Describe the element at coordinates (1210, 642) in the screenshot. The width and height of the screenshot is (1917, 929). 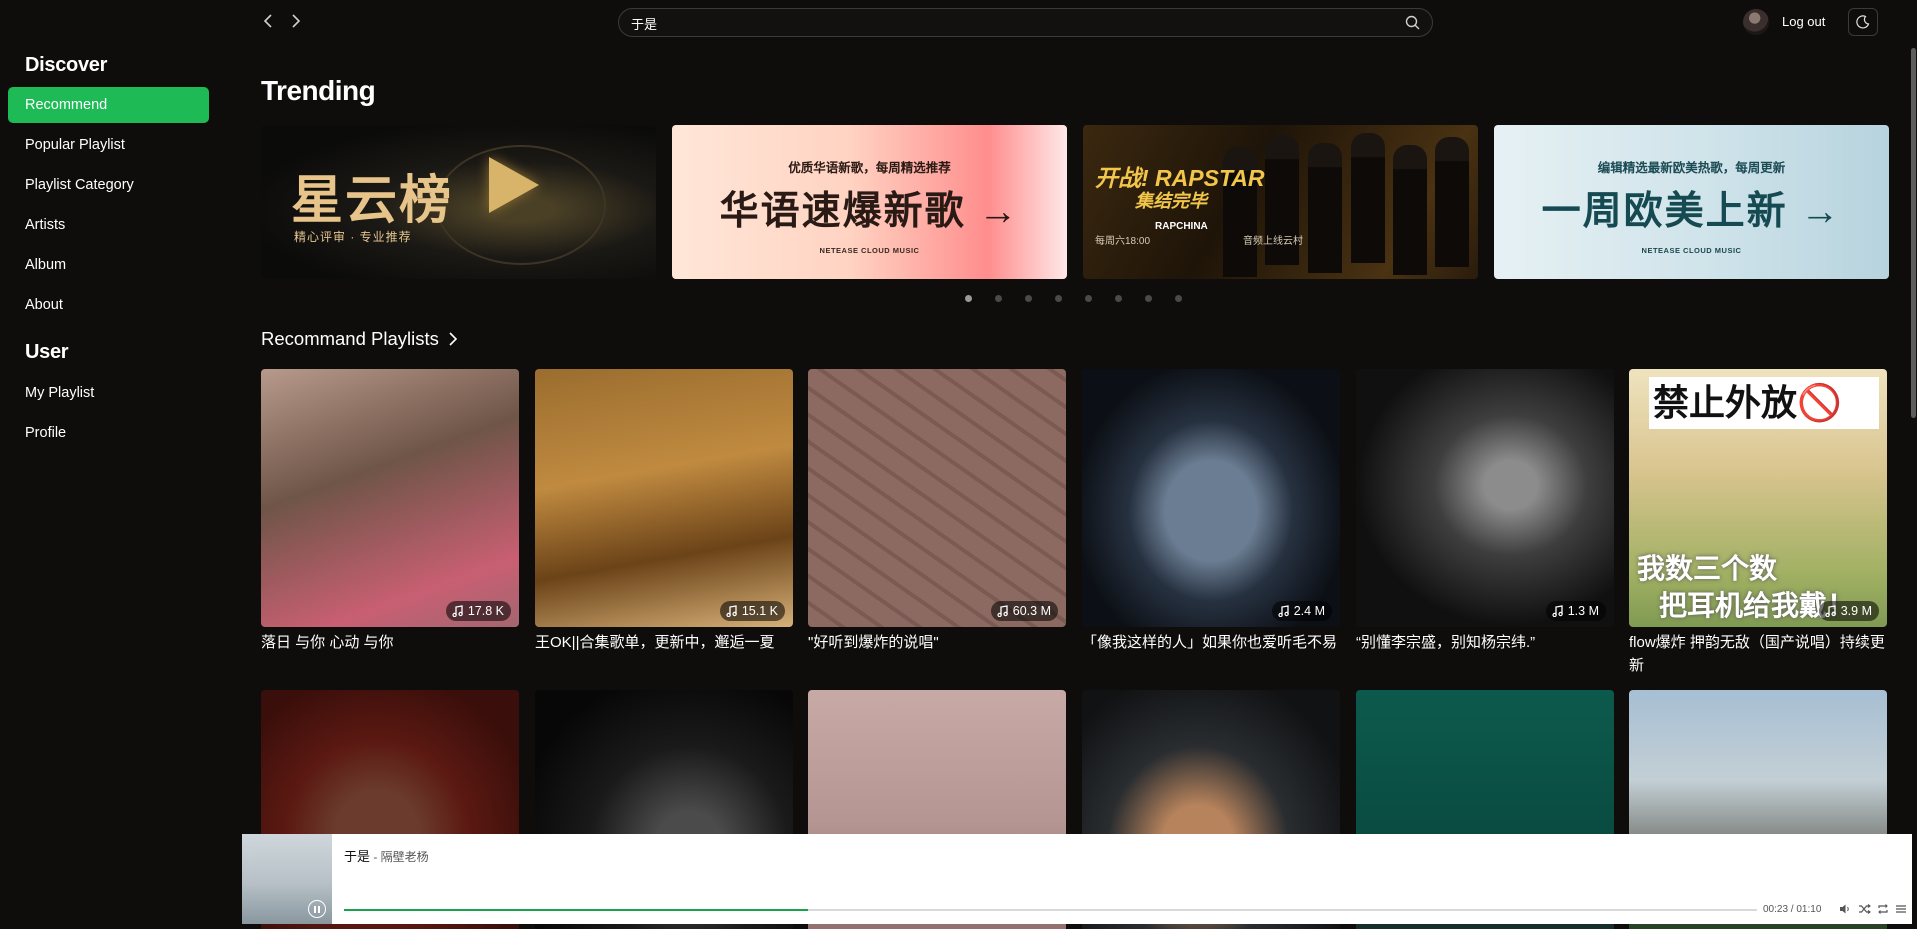
I see `playlist-title: 「像我这样的人」如果你也爱听毛不易` at that location.